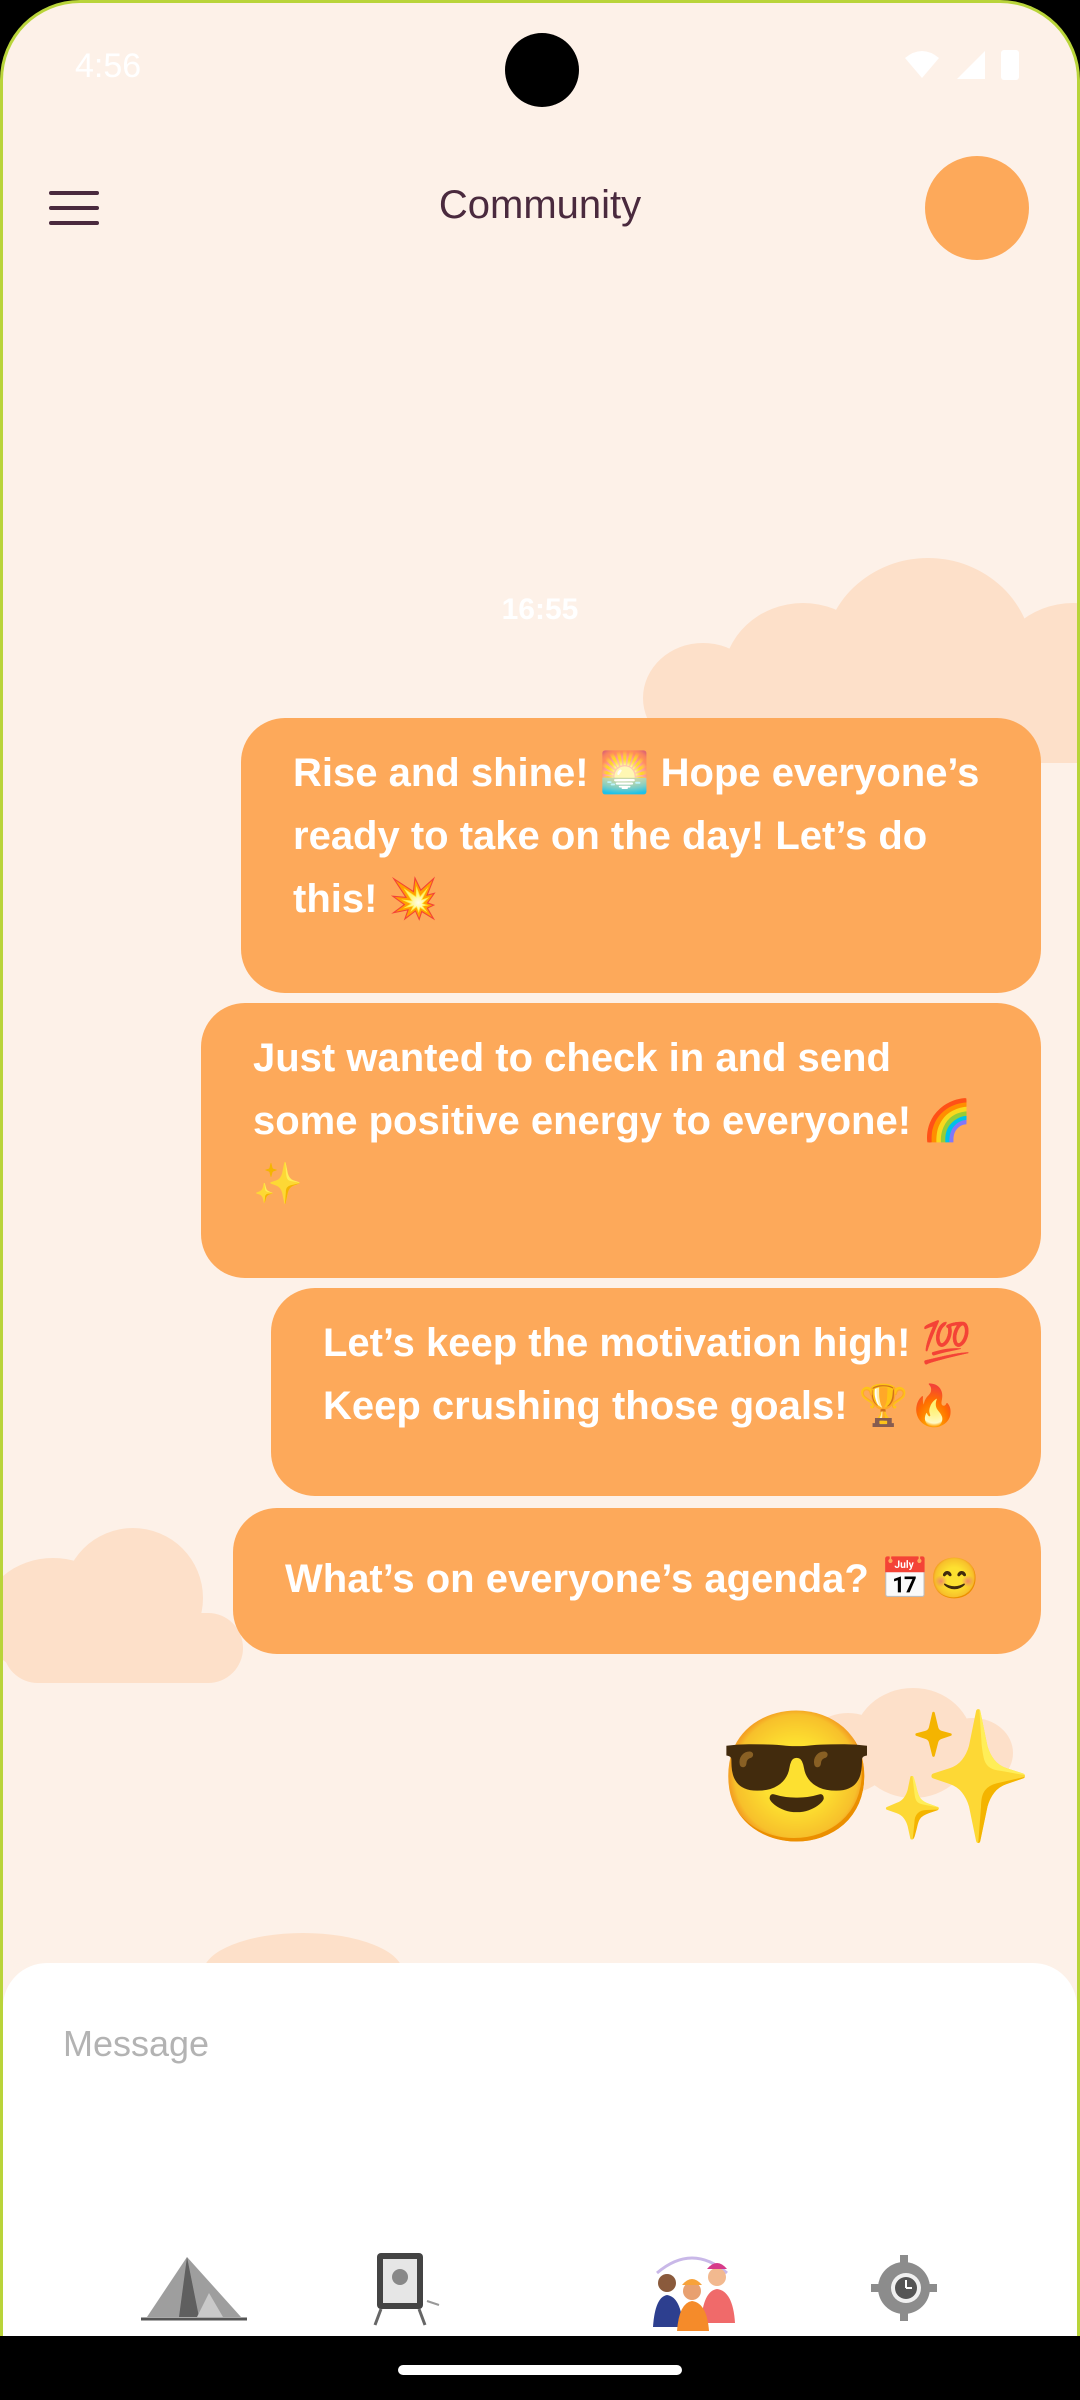  I want to click on whiteboard-icon, so click(408, 2288).